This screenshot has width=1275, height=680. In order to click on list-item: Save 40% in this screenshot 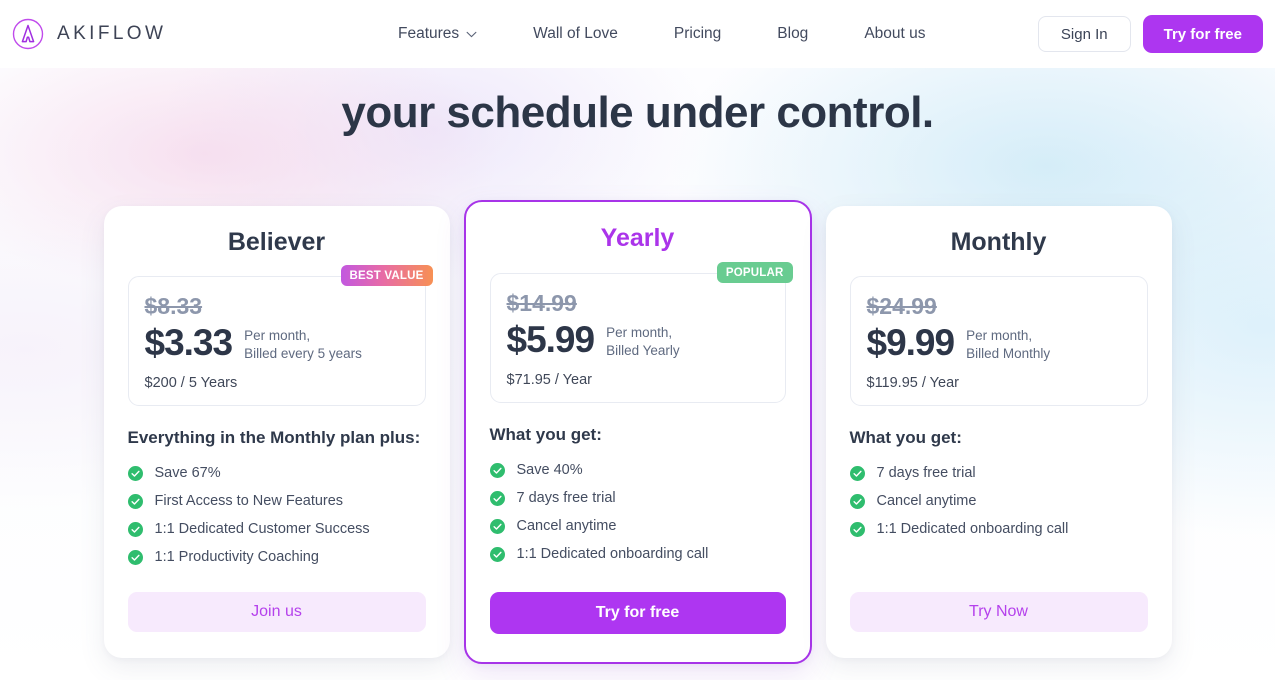, I will do `click(637, 470)`.